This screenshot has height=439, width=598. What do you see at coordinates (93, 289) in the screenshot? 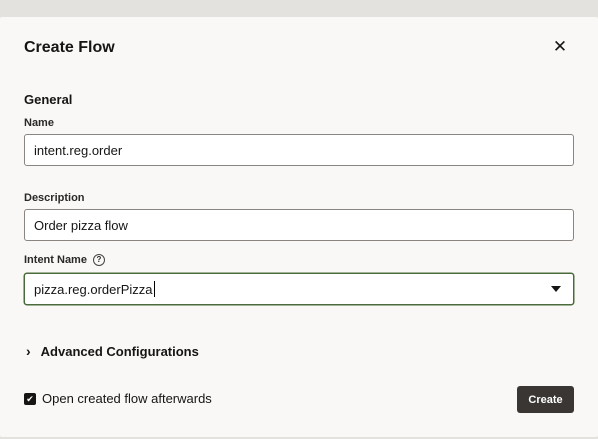
I see `intent-name-value: pizza.reg.orderPizza` at bounding box center [93, 289].